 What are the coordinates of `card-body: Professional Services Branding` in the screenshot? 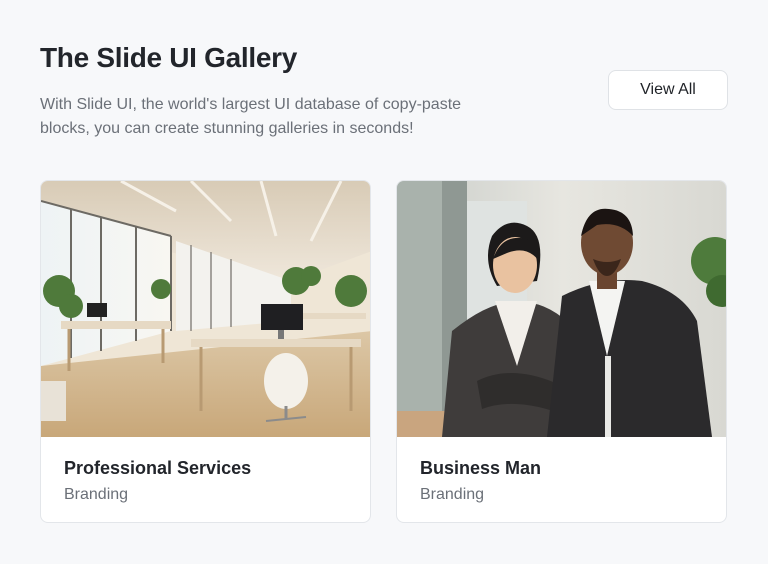 It's located at (205, 479).